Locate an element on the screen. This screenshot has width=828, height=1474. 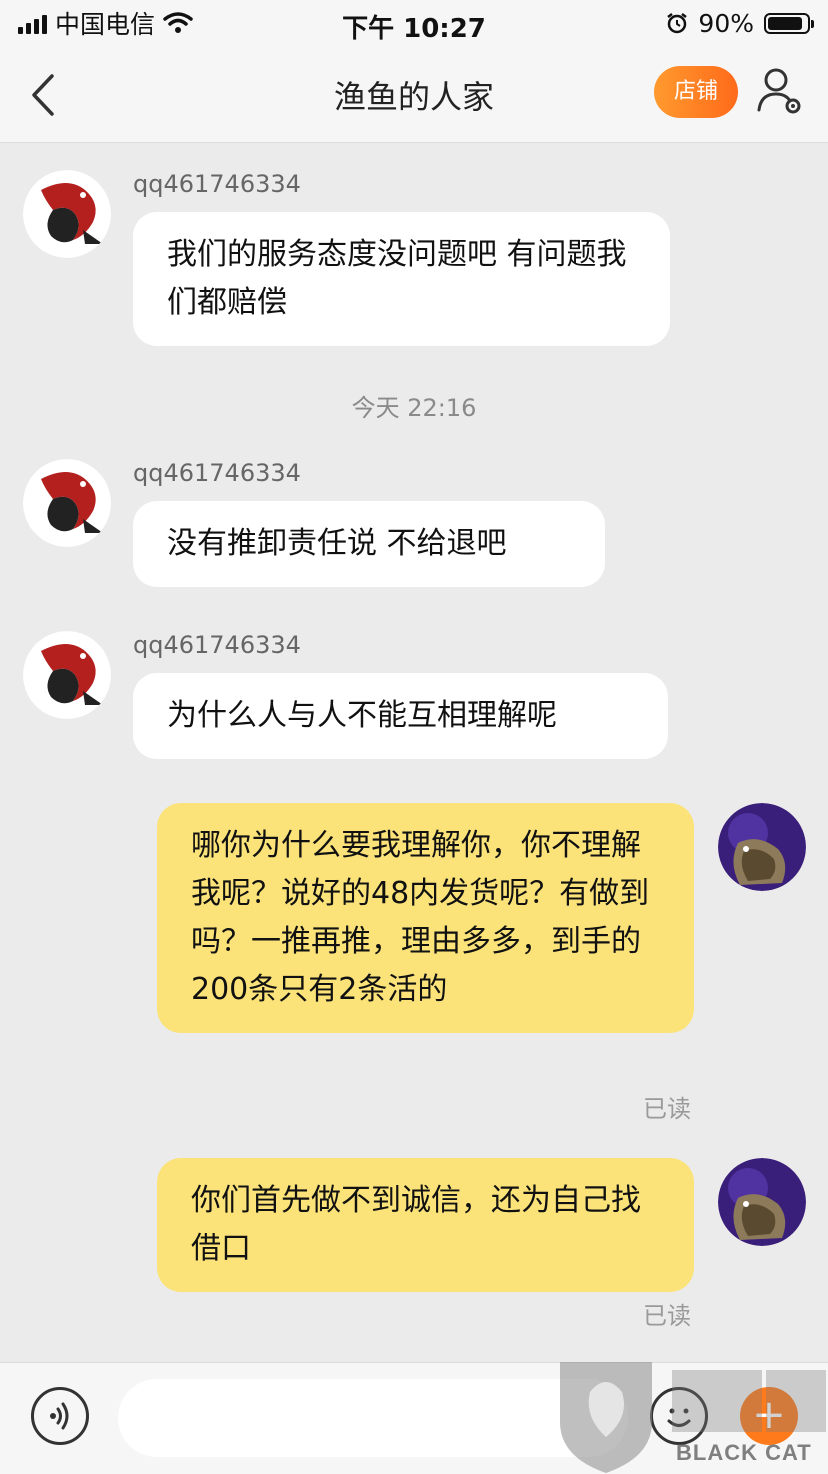
voice-button is located at coordinates (60, 1416).